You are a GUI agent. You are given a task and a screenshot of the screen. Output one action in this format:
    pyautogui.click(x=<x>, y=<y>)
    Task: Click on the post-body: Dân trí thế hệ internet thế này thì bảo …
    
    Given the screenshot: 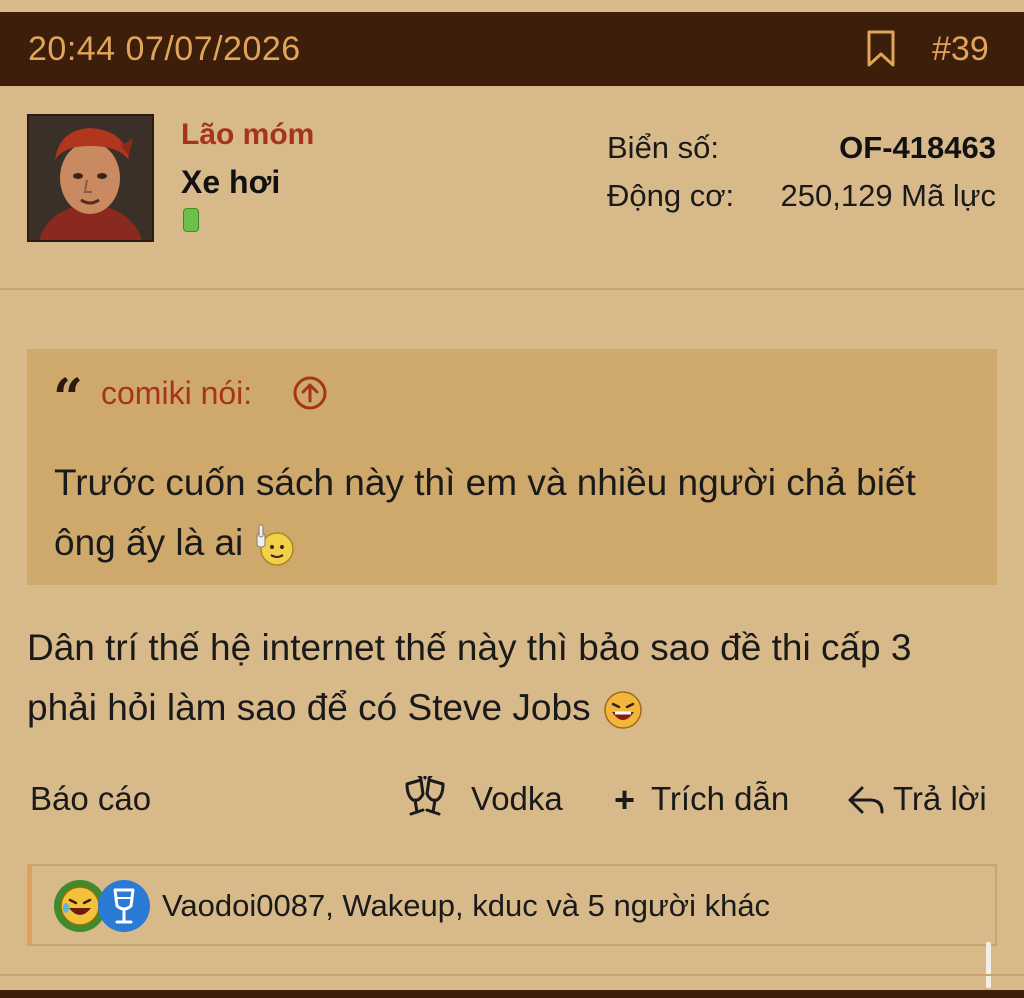 What is the action you would take?
    pyautogui.click(x=507, y=678)
    